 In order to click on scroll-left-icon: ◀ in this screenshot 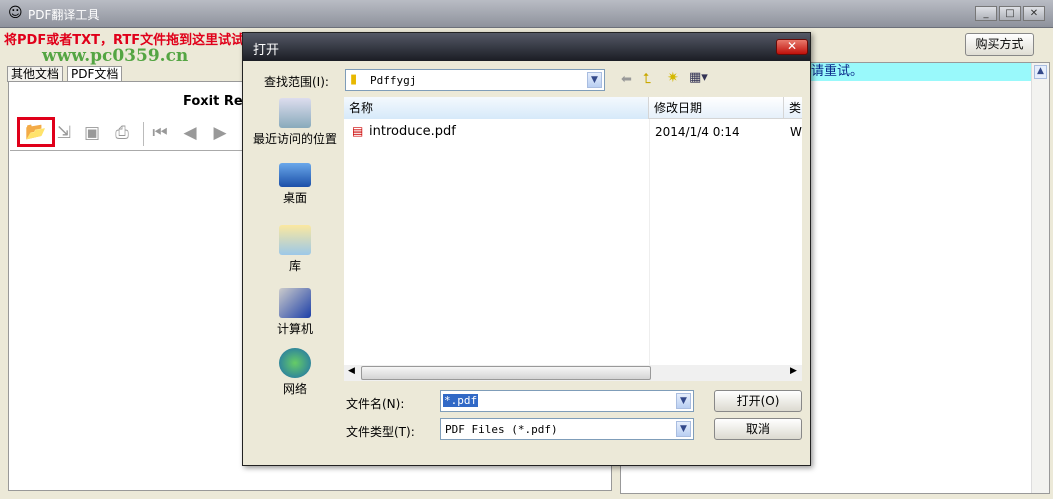, I will do `click(351, 371)`.